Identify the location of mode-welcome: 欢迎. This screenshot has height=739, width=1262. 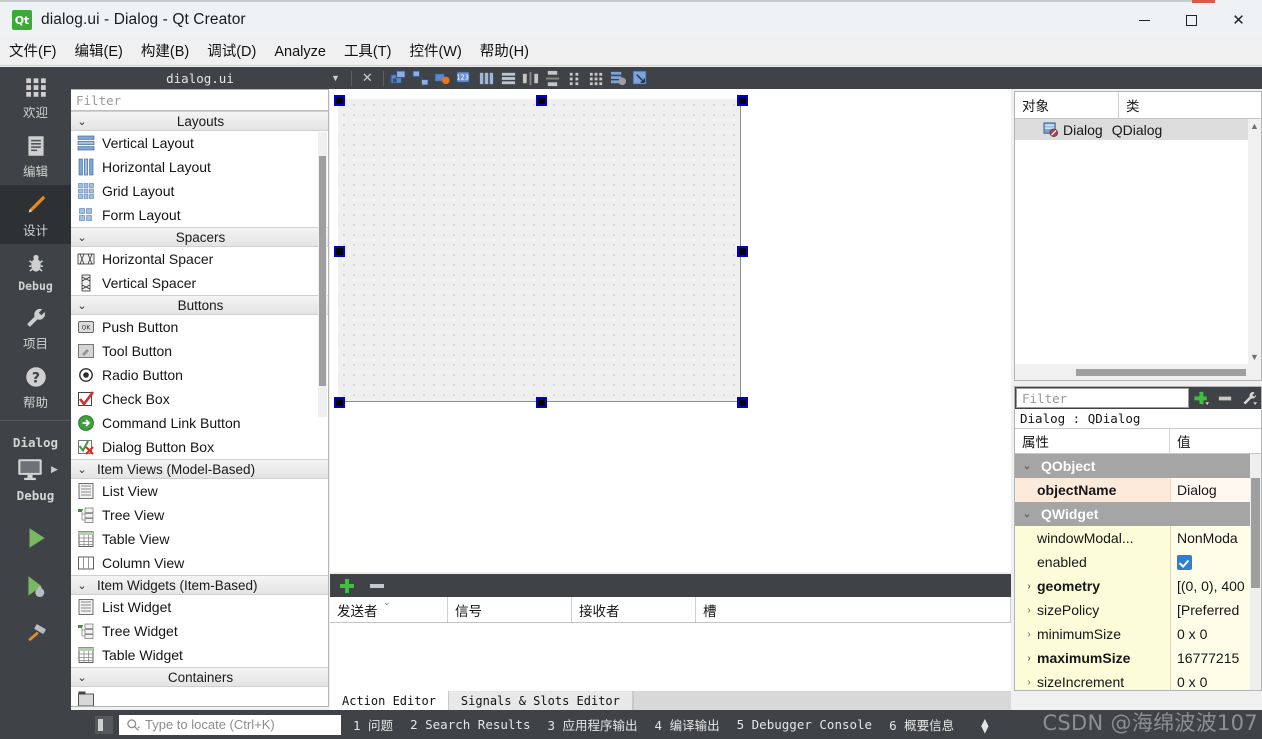
(35, 96).